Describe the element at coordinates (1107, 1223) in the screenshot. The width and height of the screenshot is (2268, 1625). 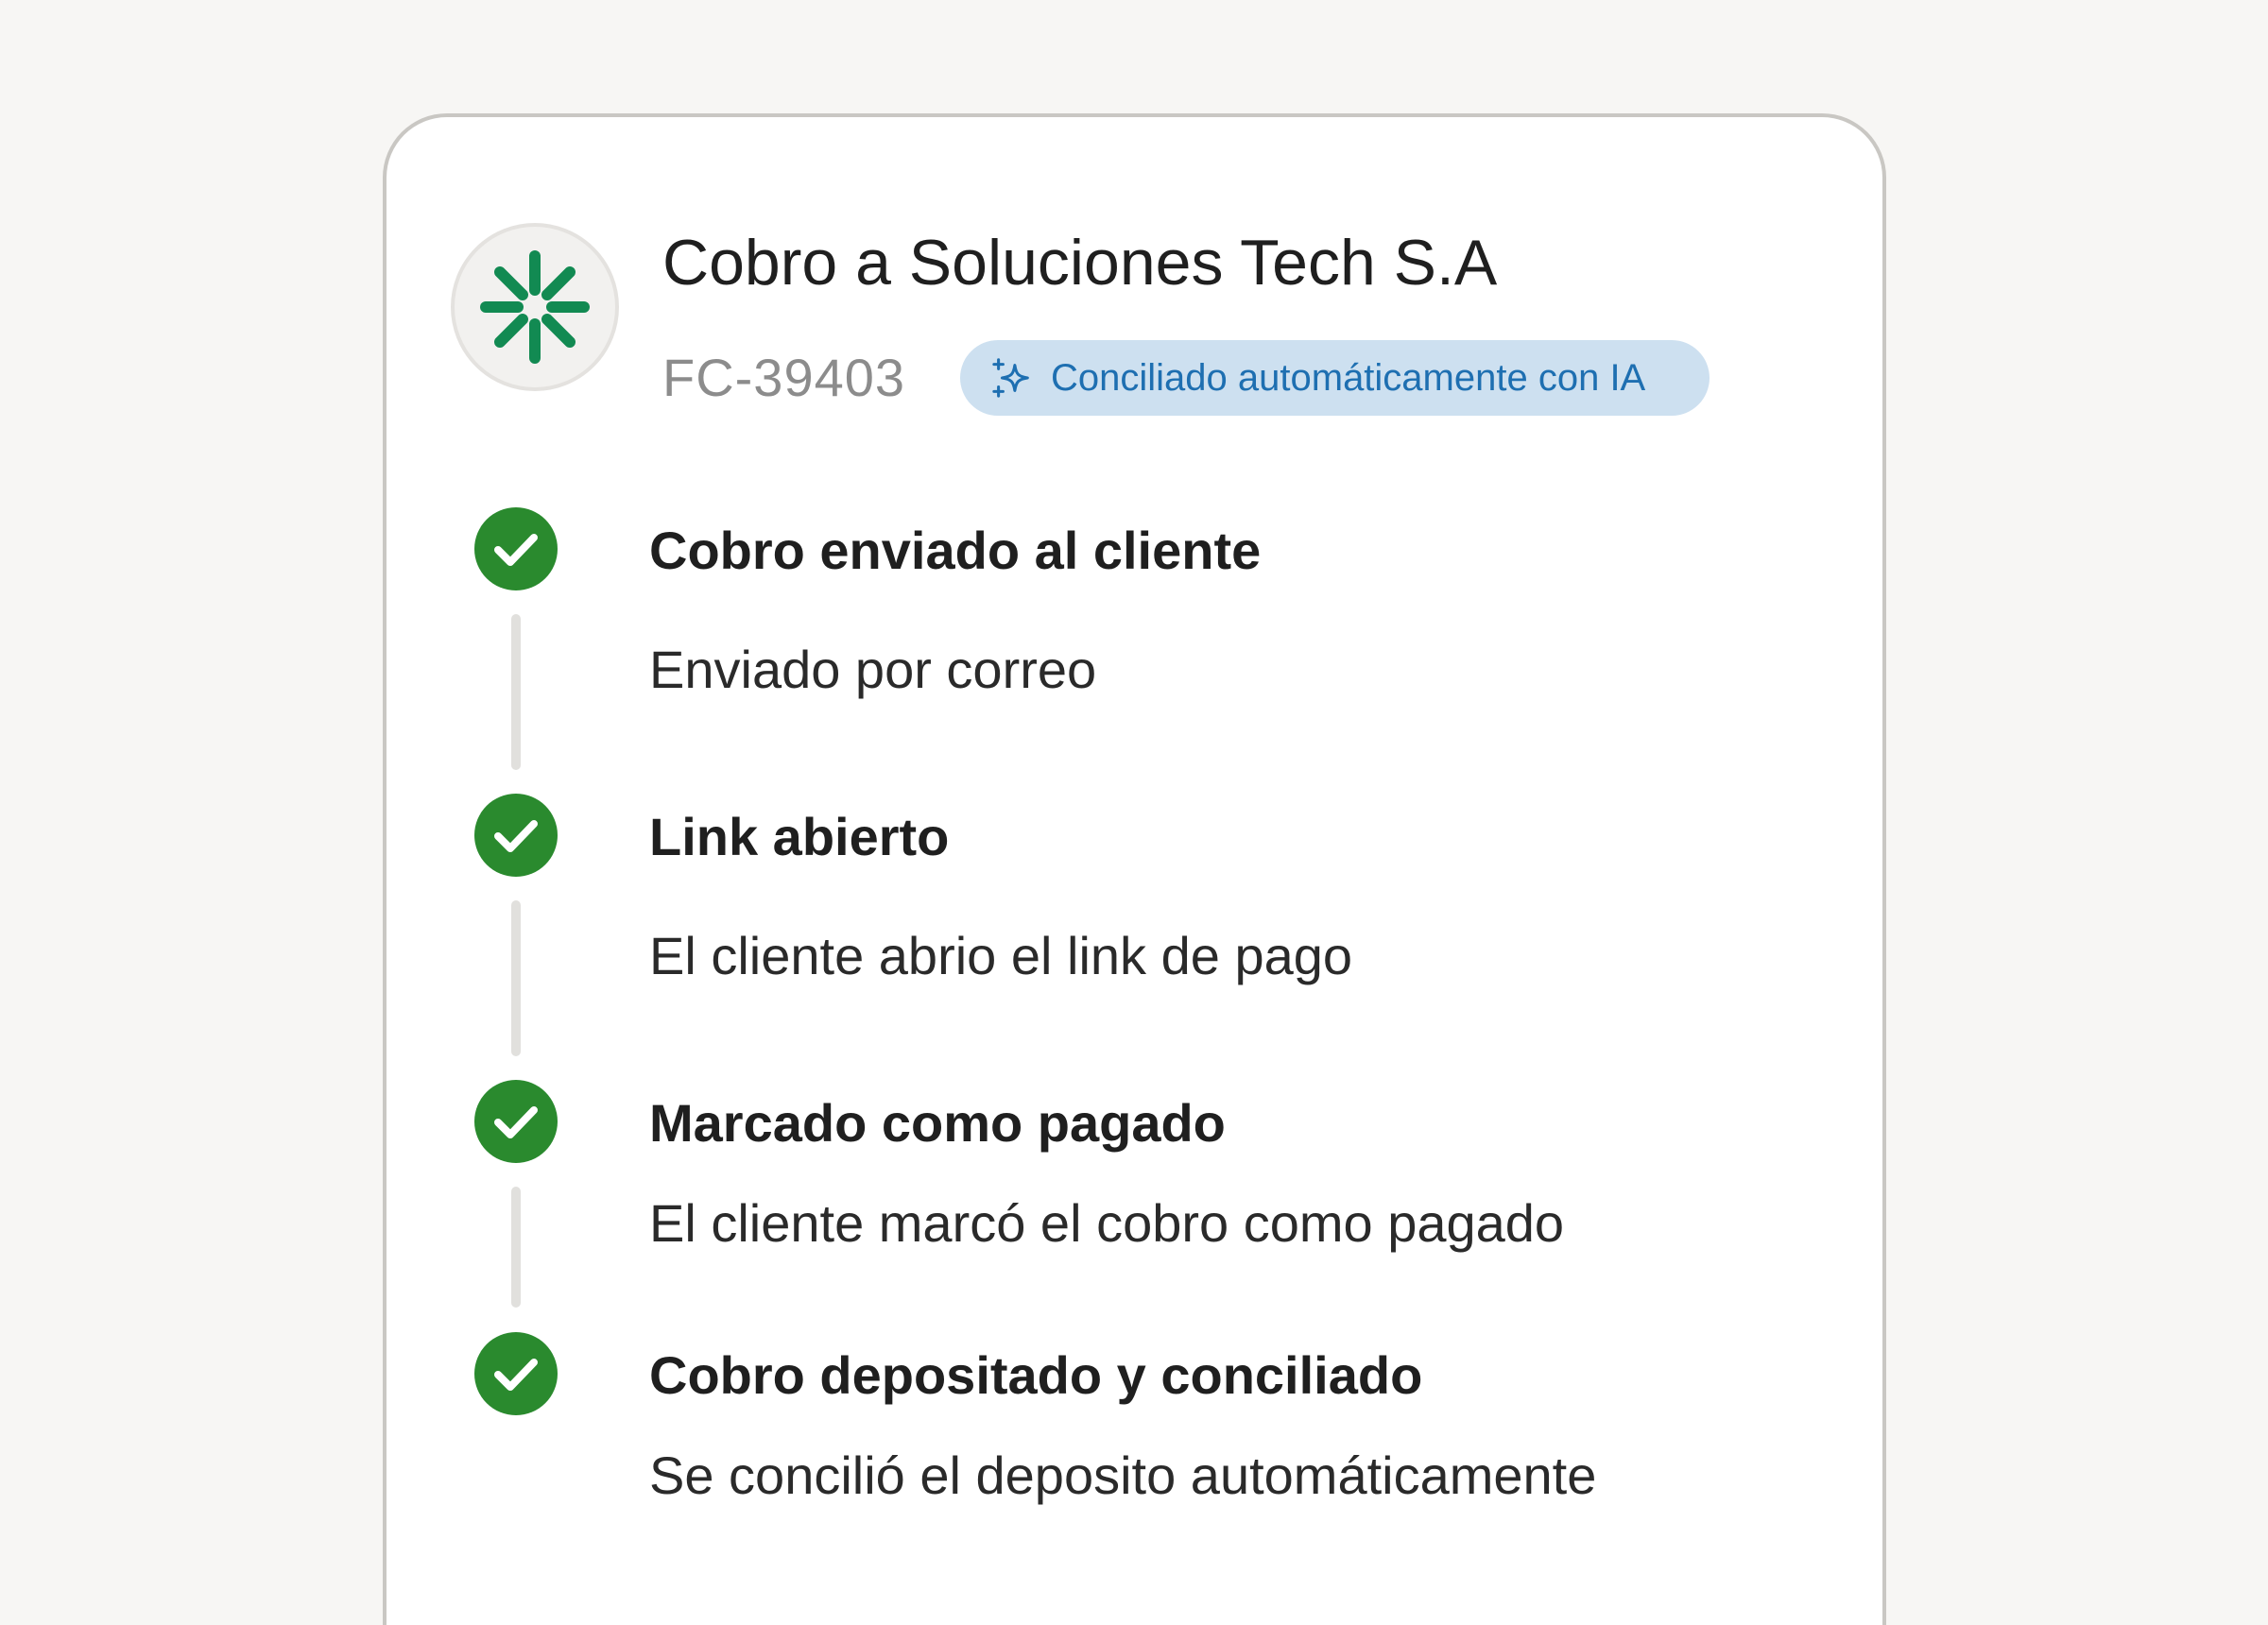
I see `timeline-step-description: El cliente marcó el cobro como pagado` at that location.